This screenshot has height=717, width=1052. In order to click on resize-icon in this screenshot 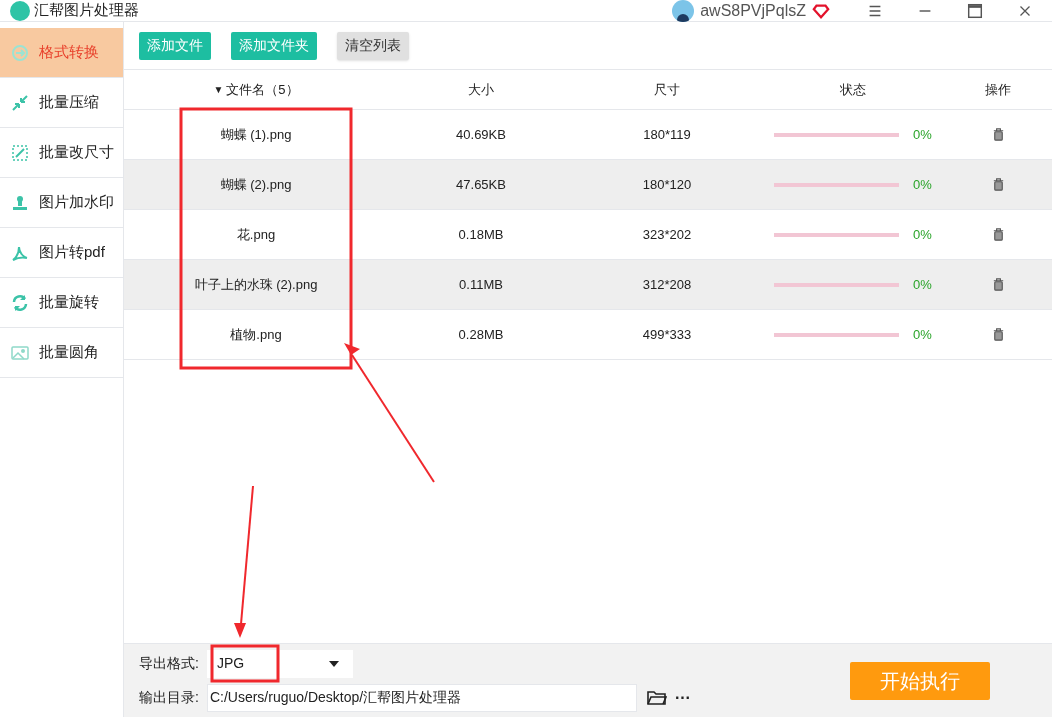, I will do `click(20, 152)`.